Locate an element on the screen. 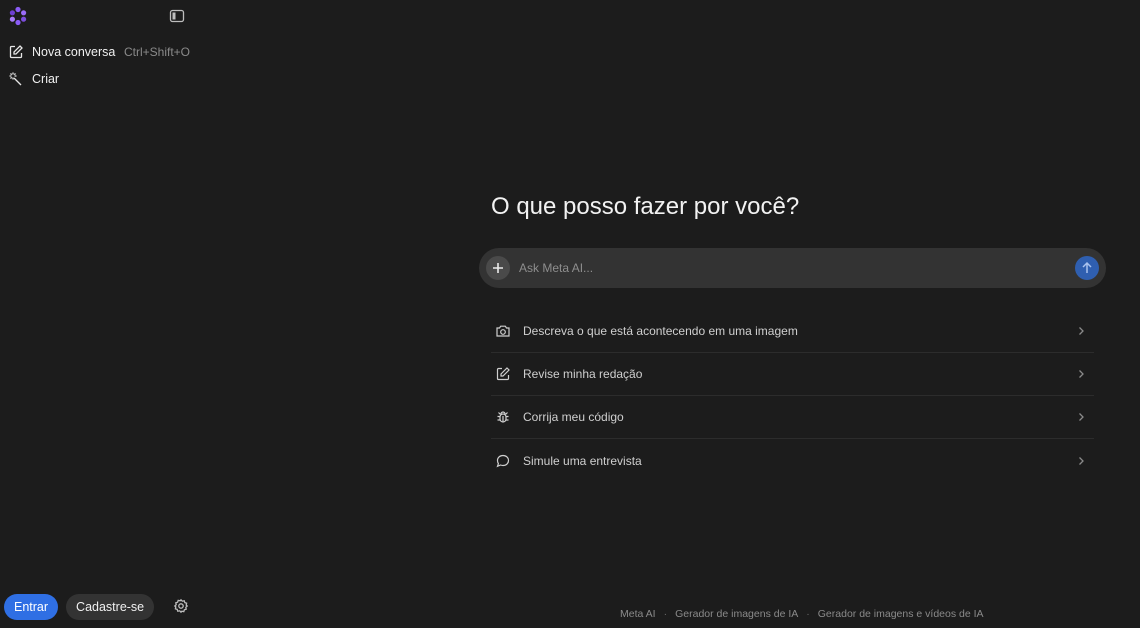  create-label: Criar is located at coordinates (46, 79).